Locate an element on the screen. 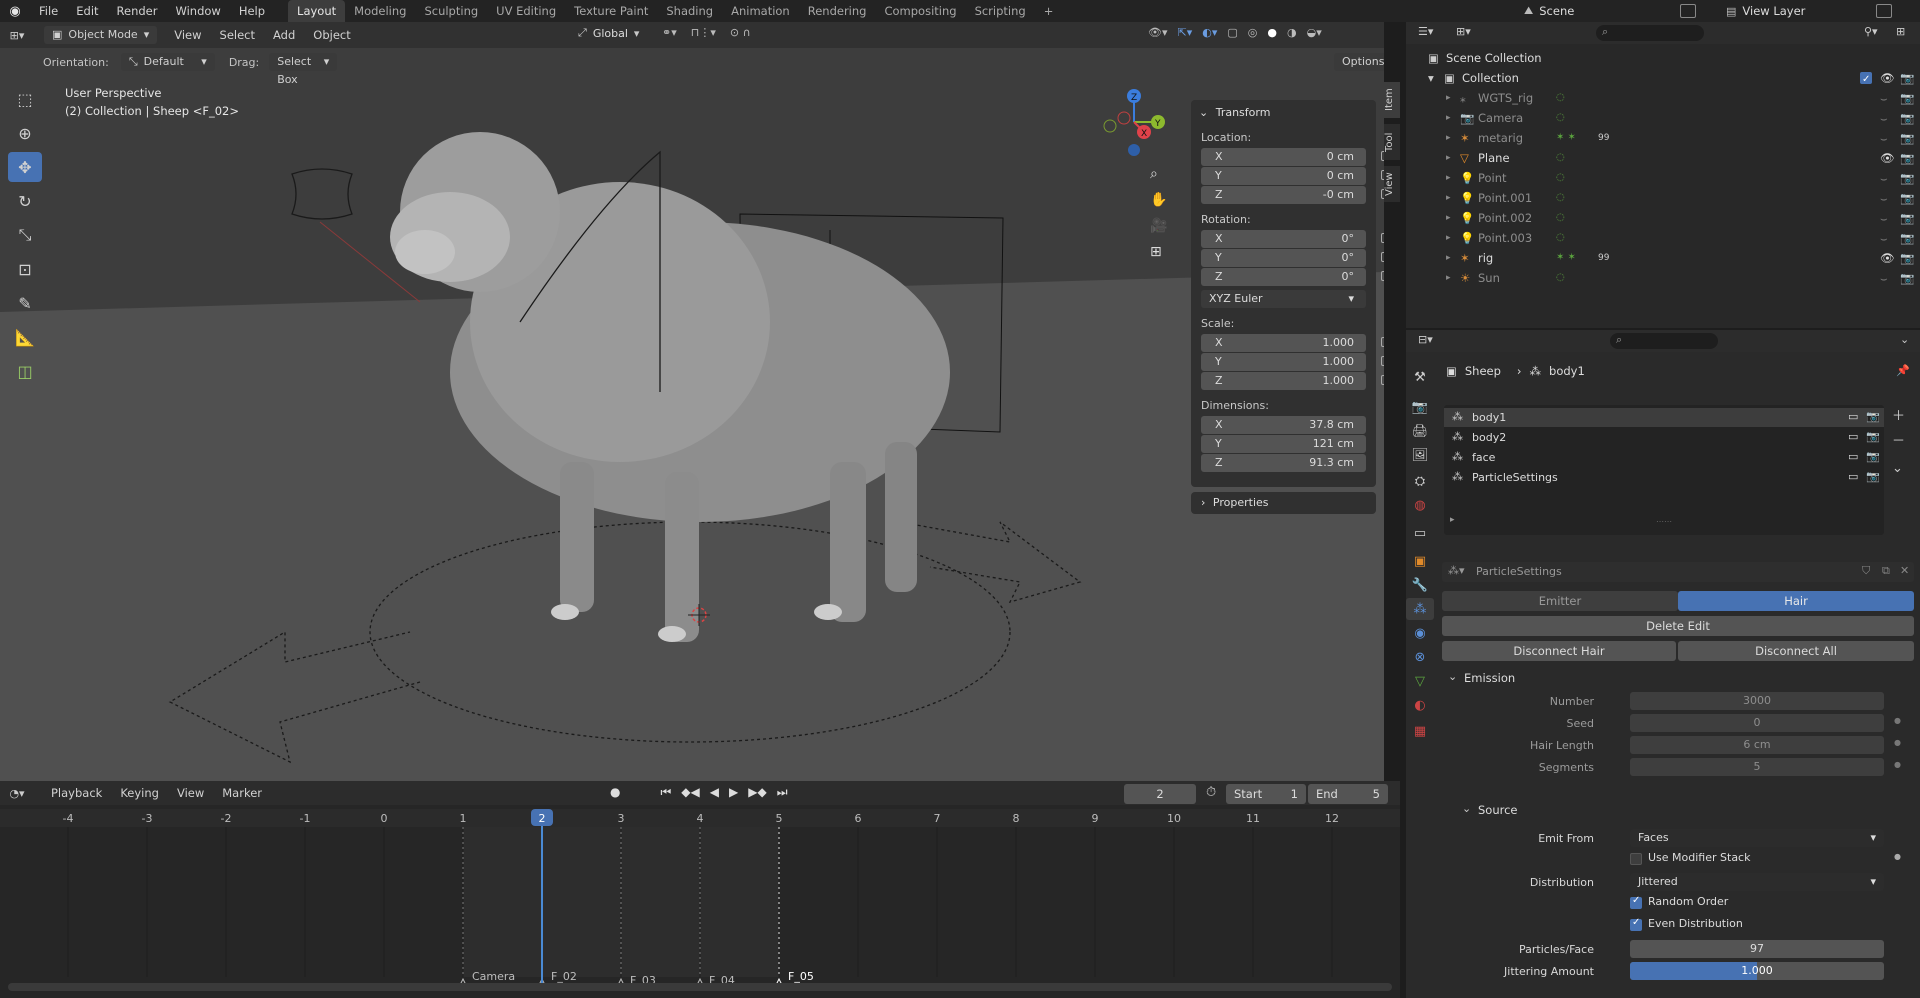  scale-tool-icon: ⤡ is located at coordinates (25, 235).